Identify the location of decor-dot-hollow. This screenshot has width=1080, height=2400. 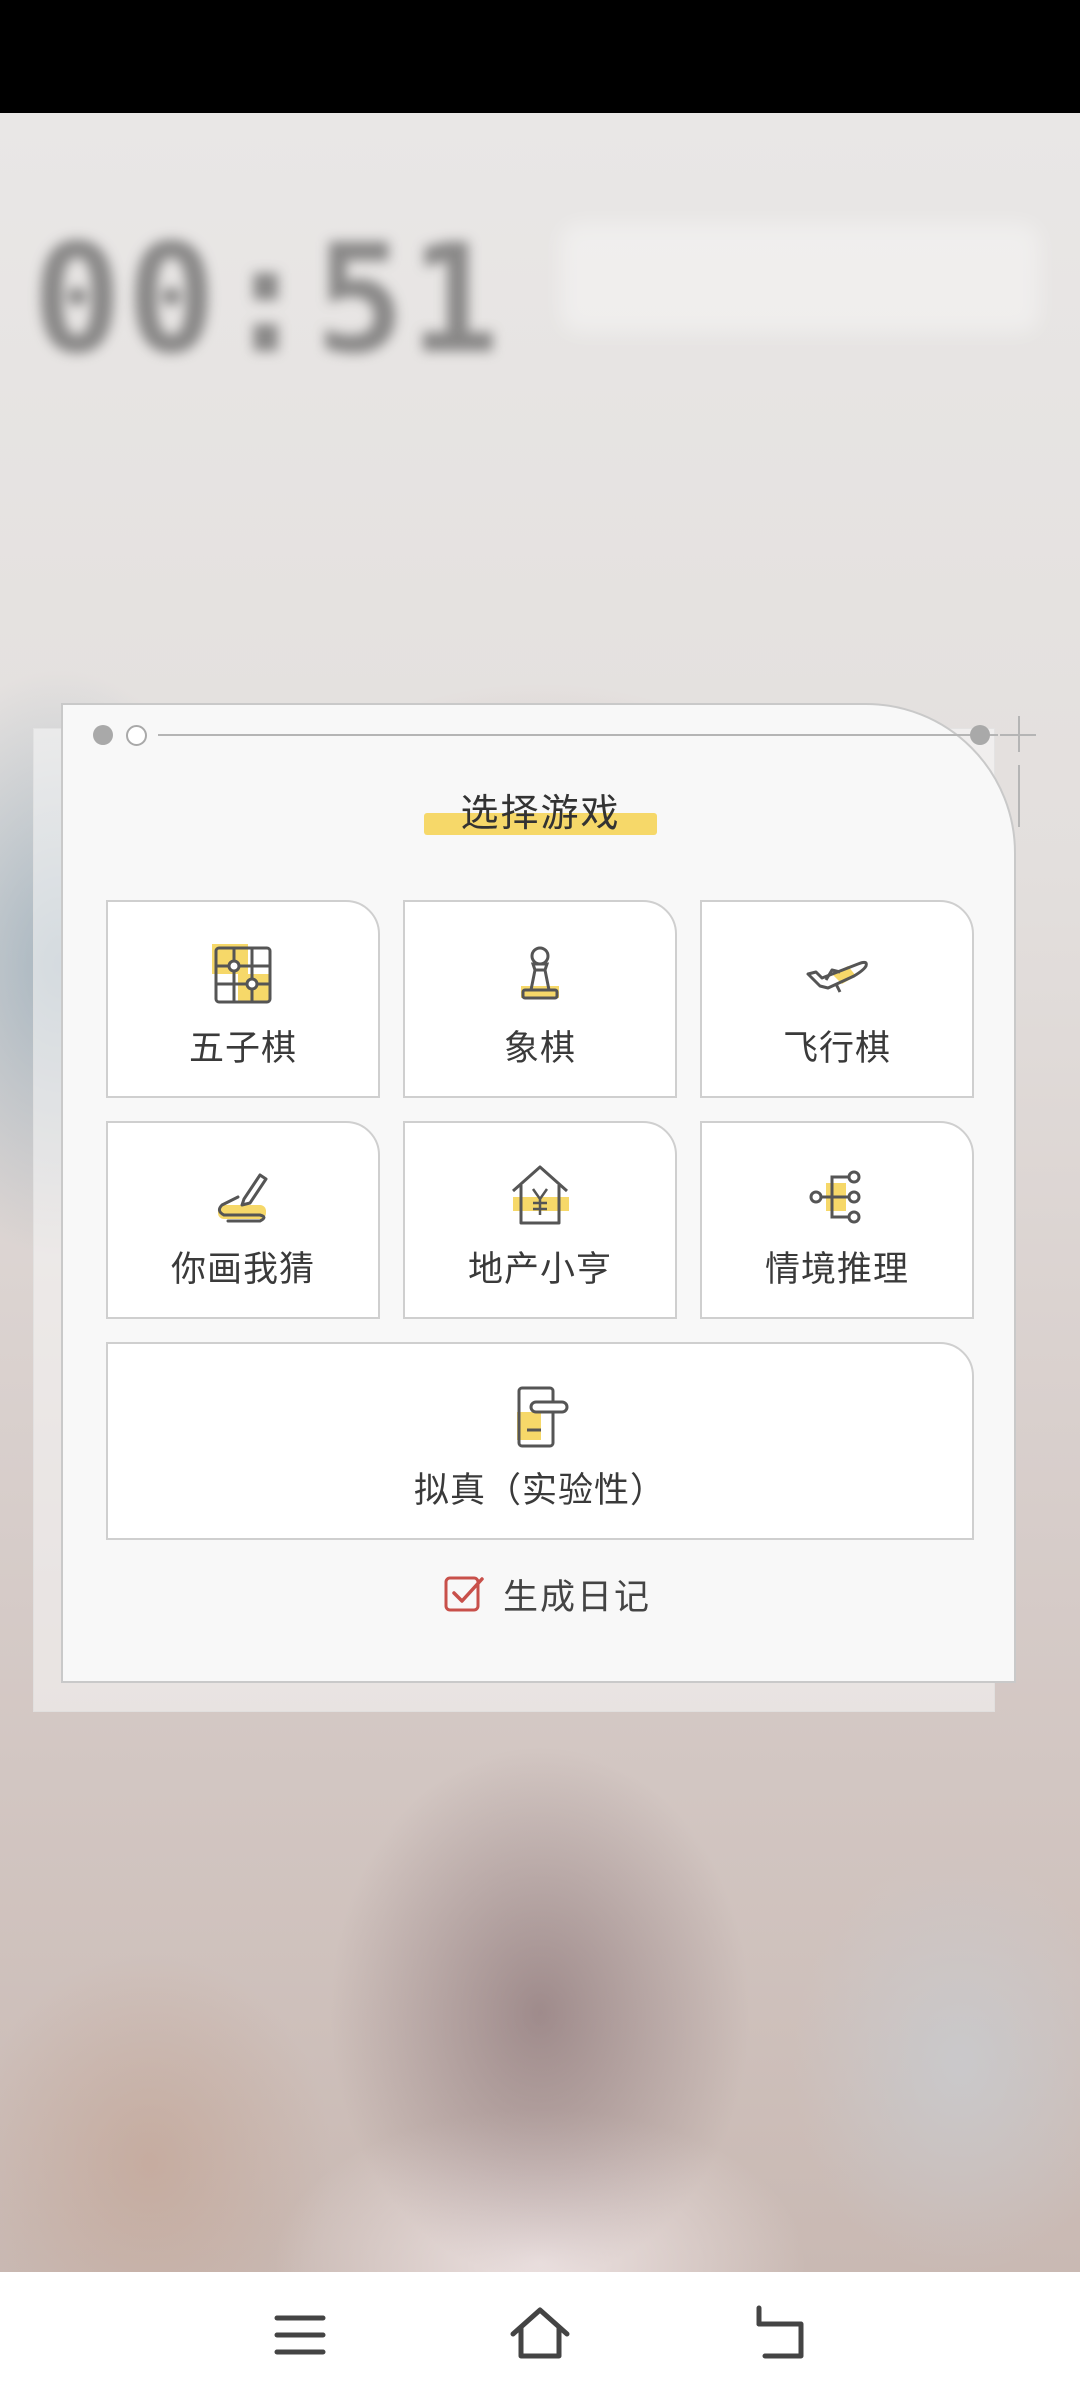
(136, 735).